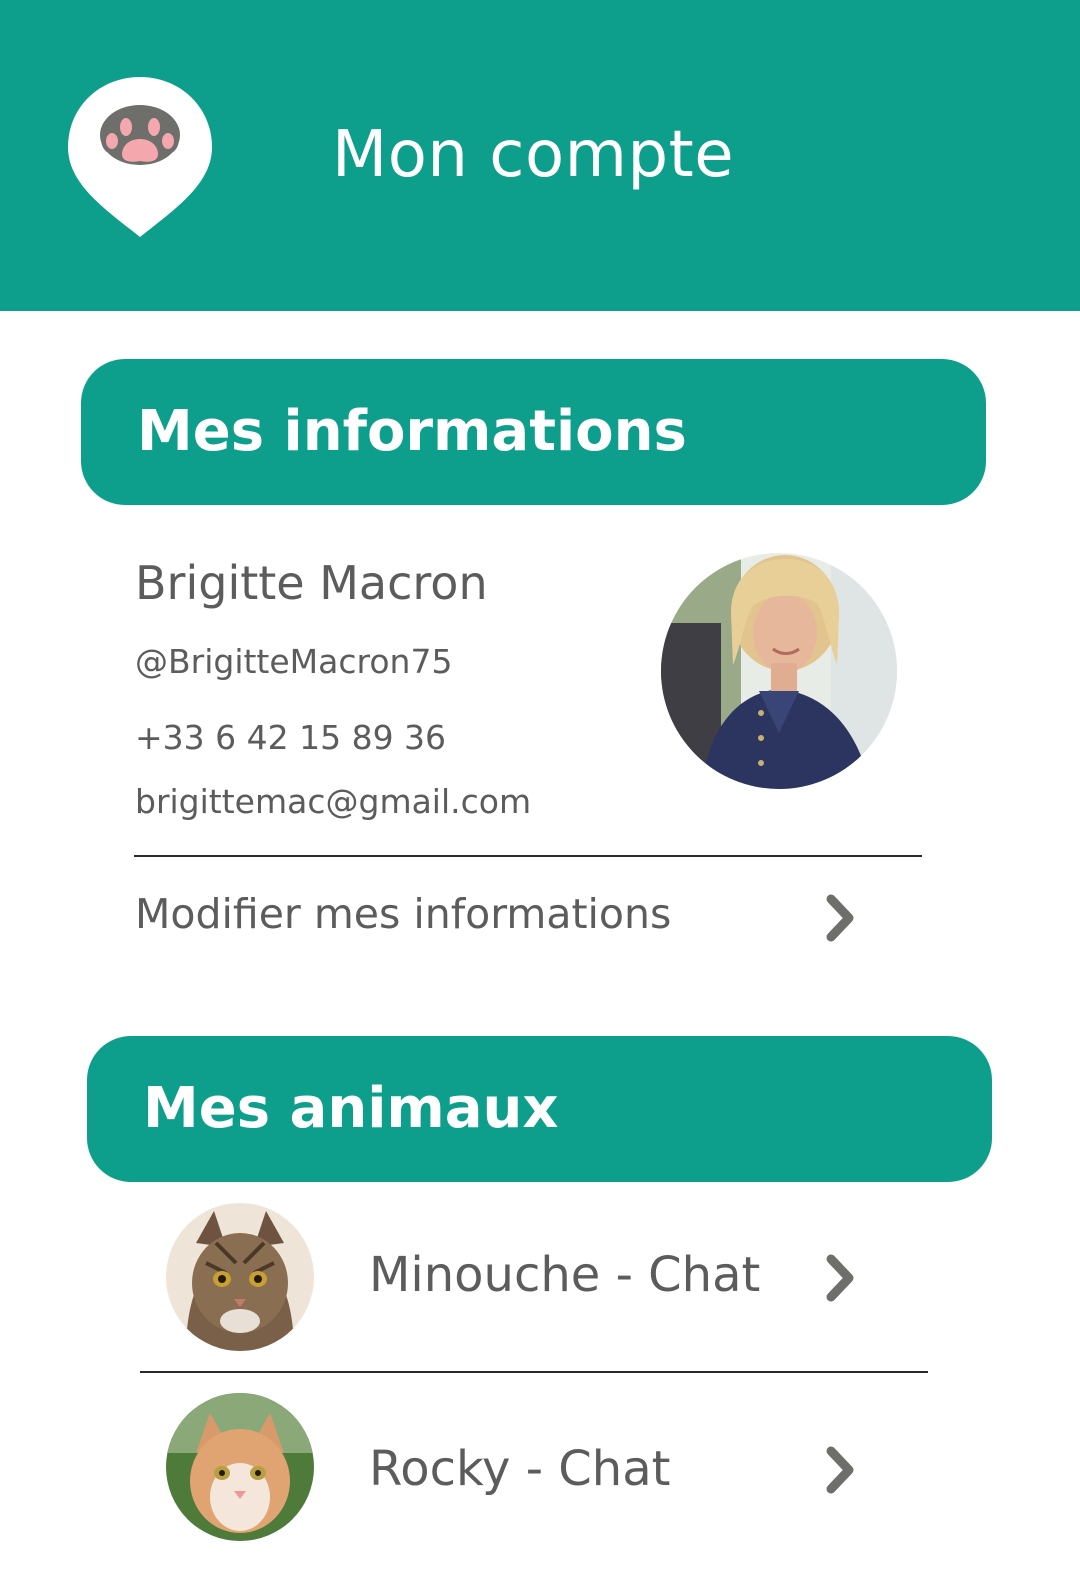  Describe the element at coordinates (779, 671) in the screenshot. I see `user-avatar` at that location.